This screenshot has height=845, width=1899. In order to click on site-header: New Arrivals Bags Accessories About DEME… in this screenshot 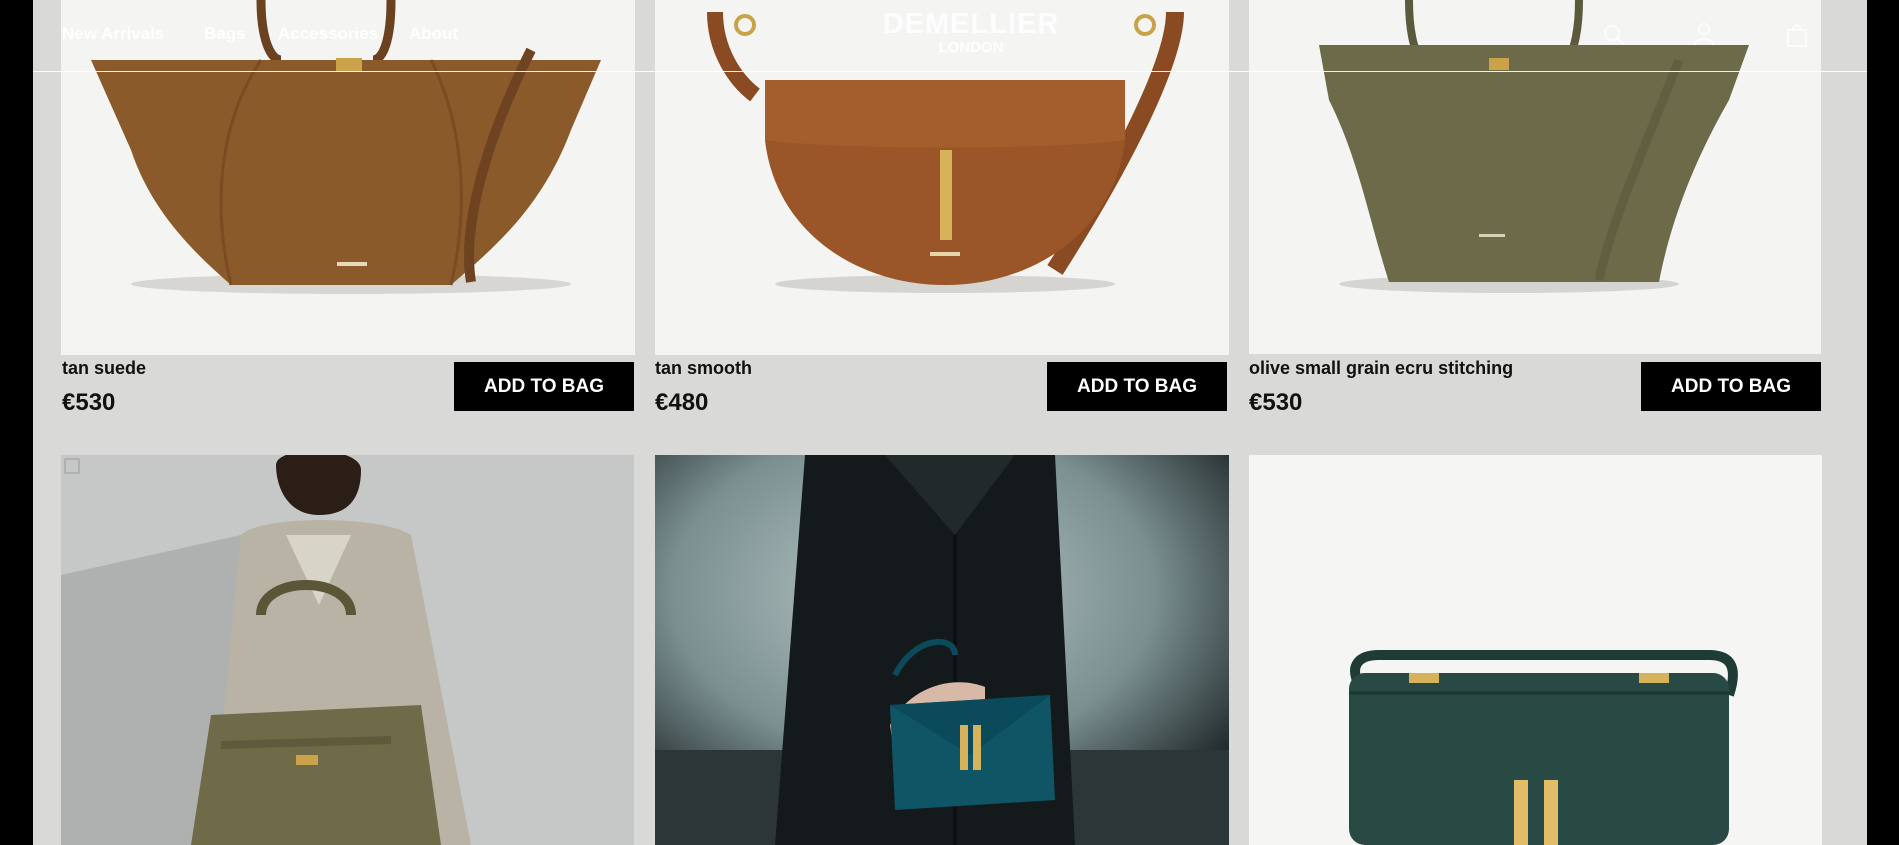, I will do `click(950, 36)`.